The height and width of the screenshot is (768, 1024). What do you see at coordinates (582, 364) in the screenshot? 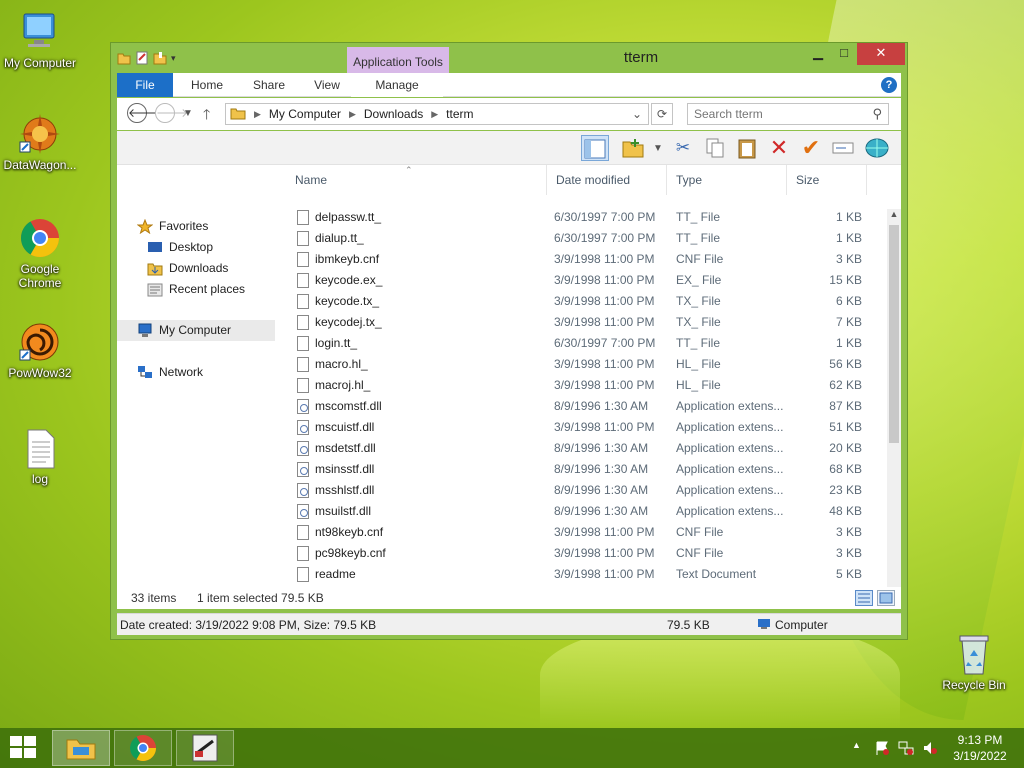
I see `table-row: macro.hl_ 3/9/1998 11:00 PM HL_ File 56 KB` at bounding box center [582, 364].